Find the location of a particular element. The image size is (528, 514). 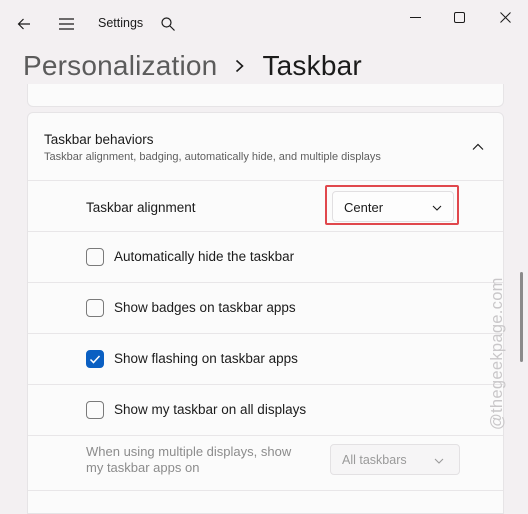

navigation-menu-button is located at coordinates (66, 24).